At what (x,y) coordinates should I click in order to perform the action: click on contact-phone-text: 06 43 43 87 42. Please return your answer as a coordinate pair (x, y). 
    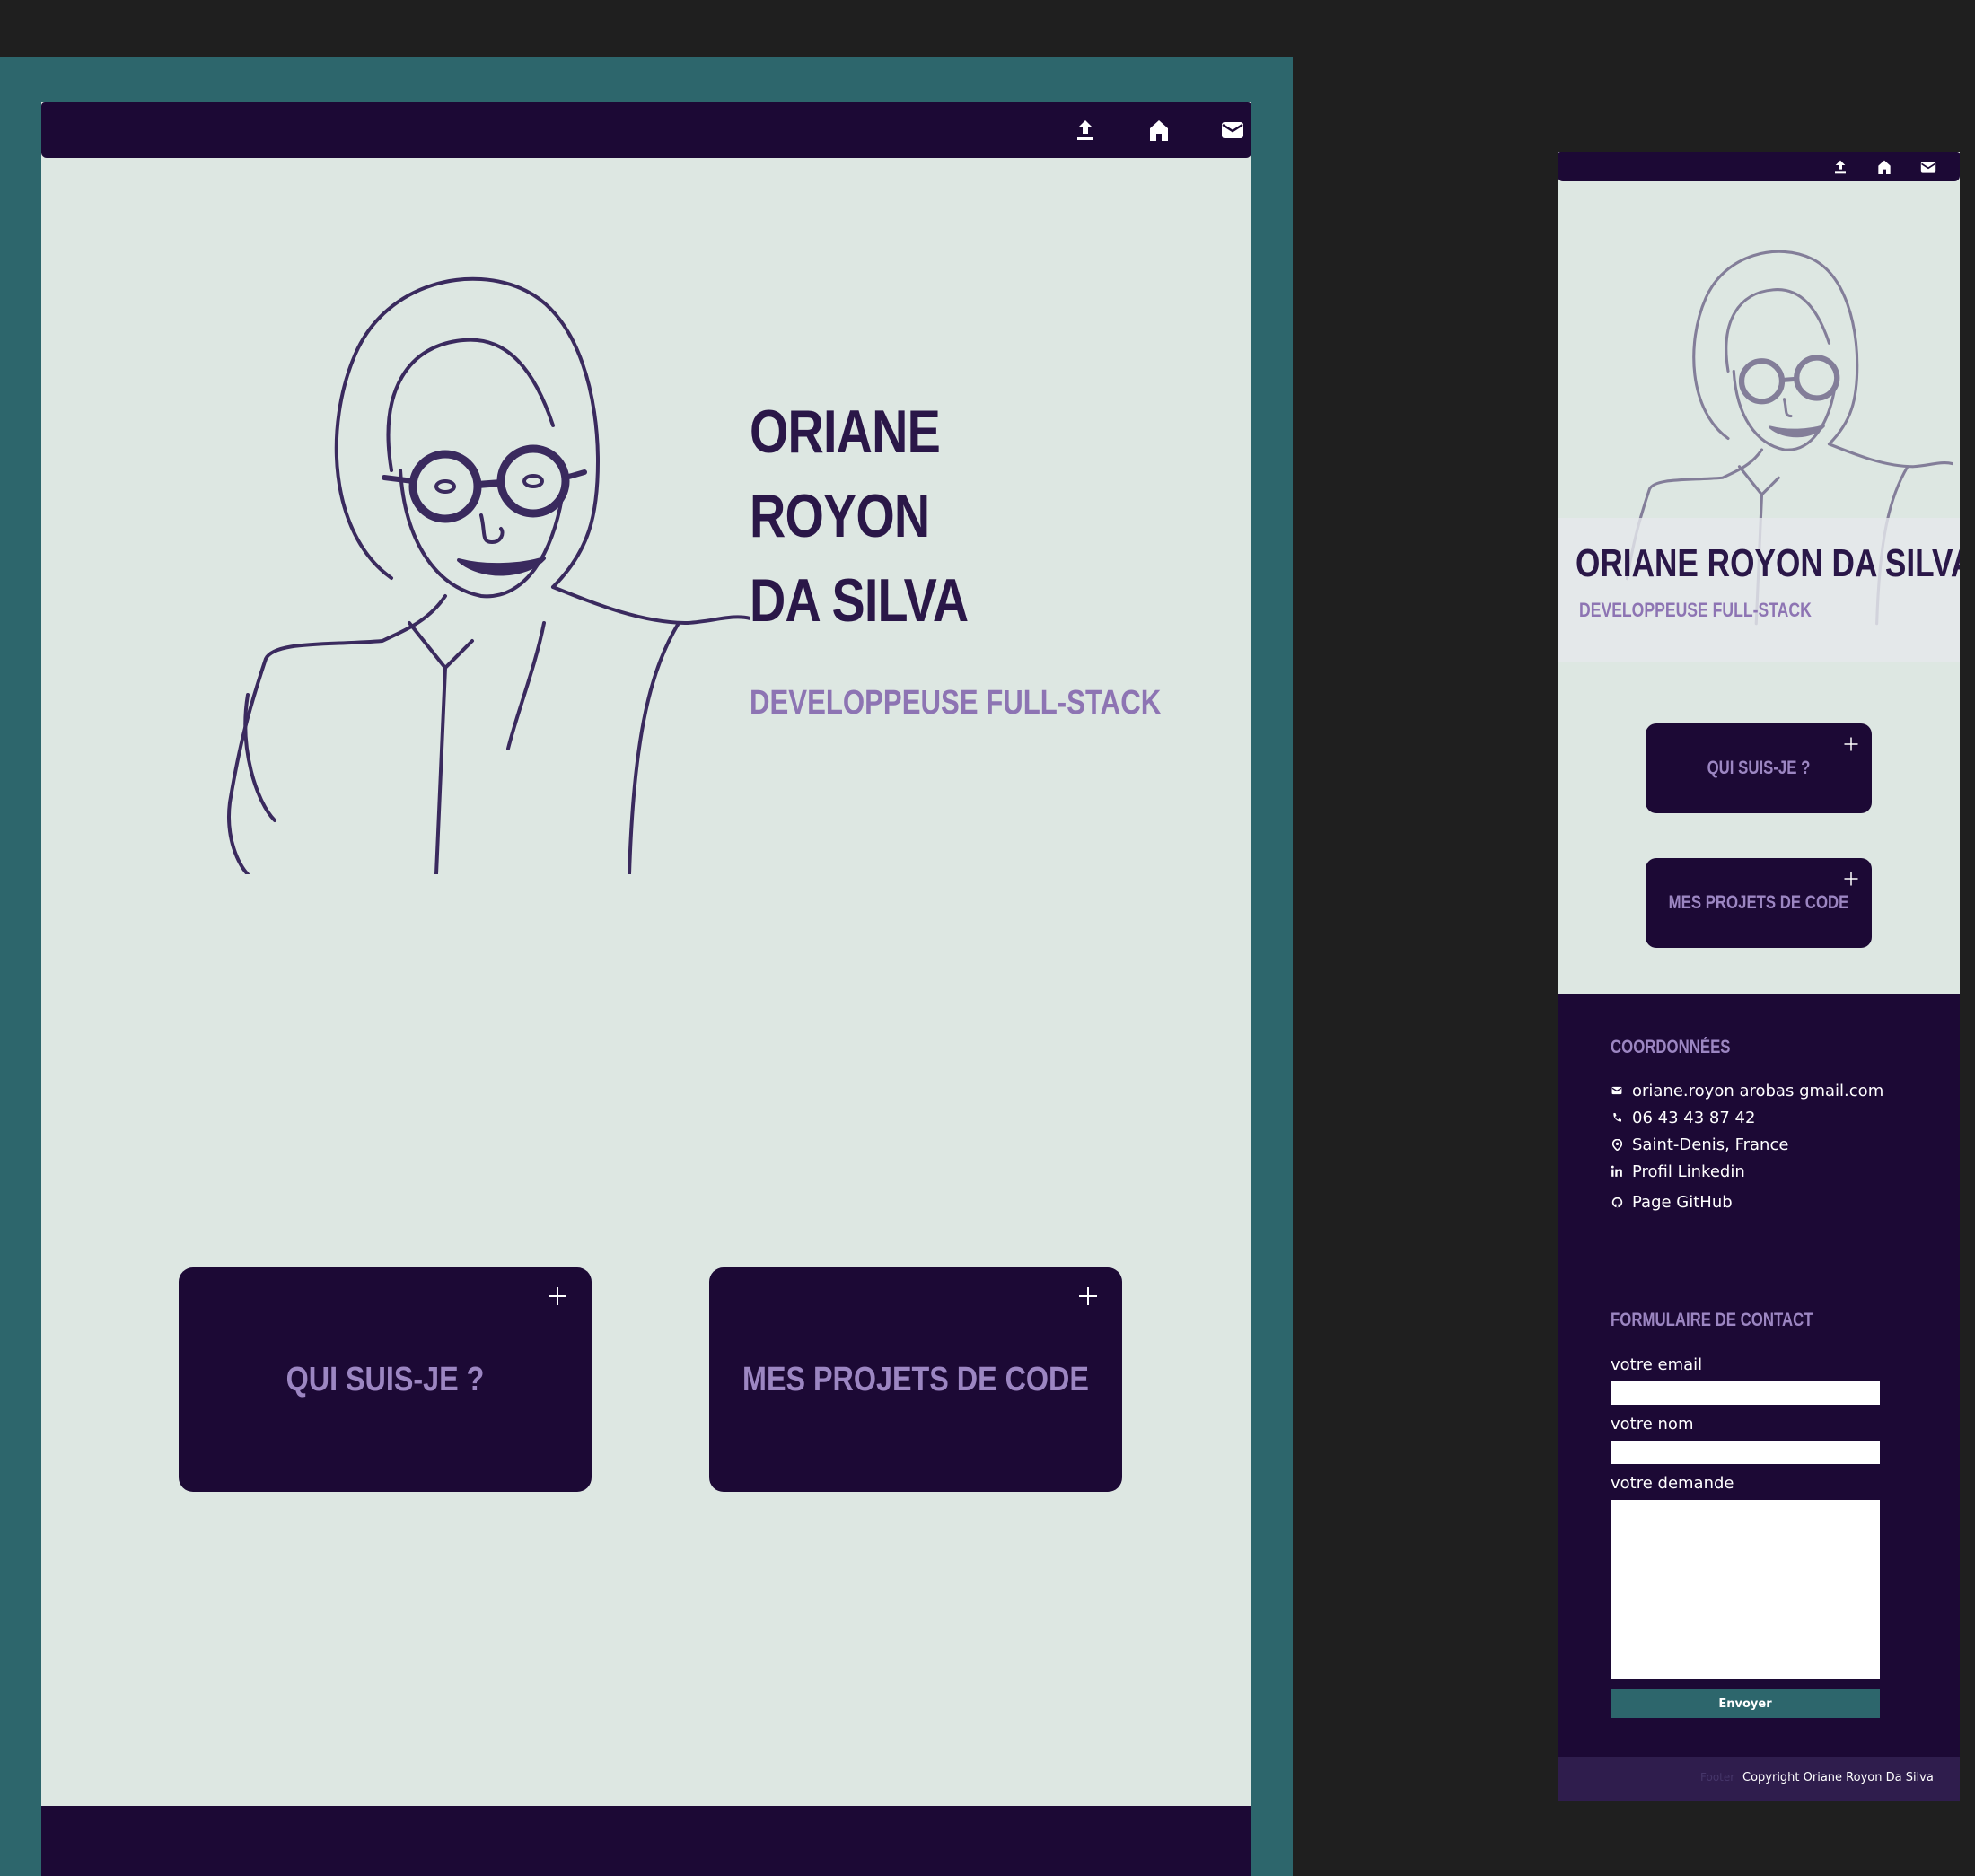
    Looking at the image, I should click on (1694, 1117).